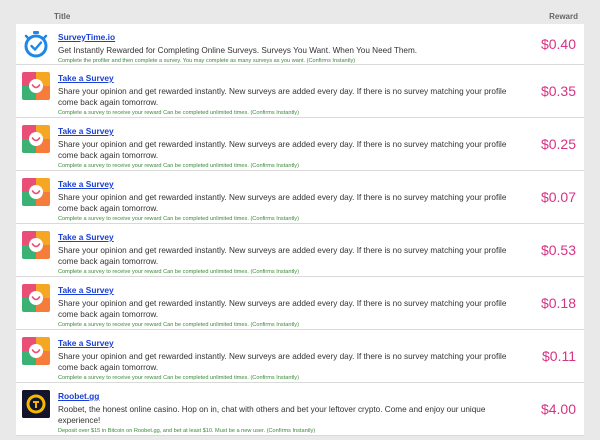 This screenshot has height=440, width=600. I want to click on column-header-reward: Reward, so click(563, 16).